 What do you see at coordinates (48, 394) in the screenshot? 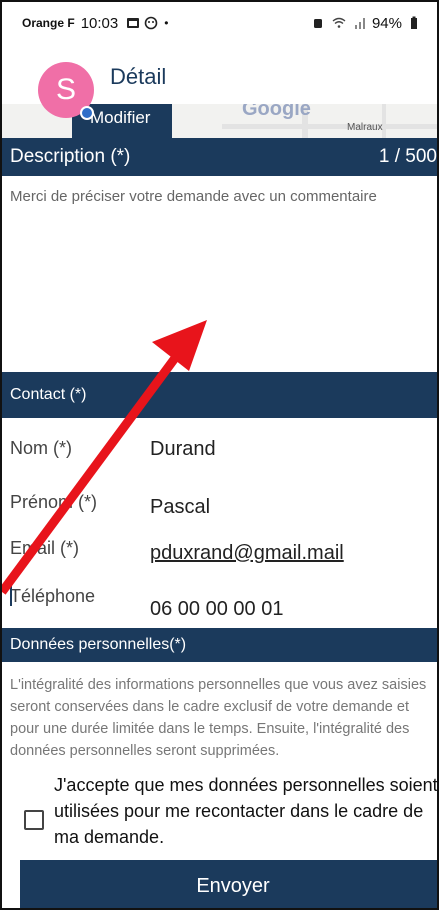
I see `contact-label: Contact (*)` at bounding box center [48, 394].